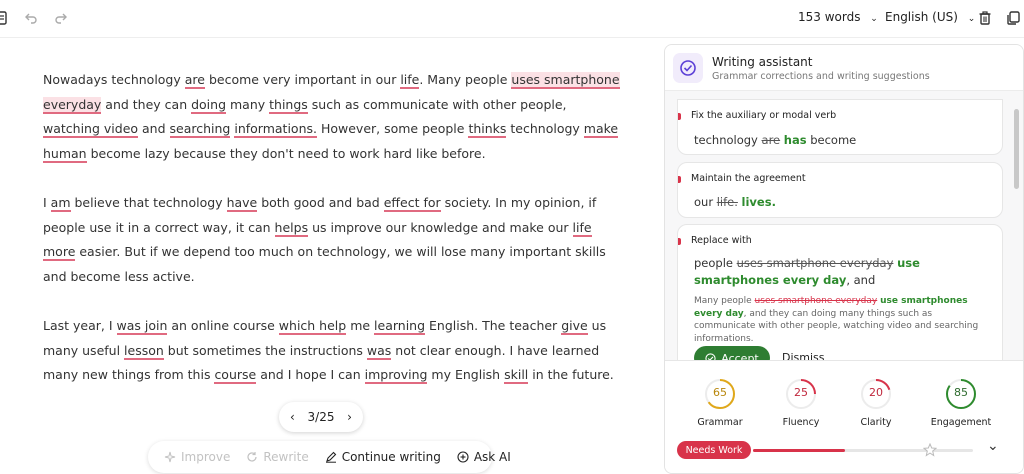 This screenshot has height=474, width=1024. I want to click on flagged-text: are, so click(194, 80).